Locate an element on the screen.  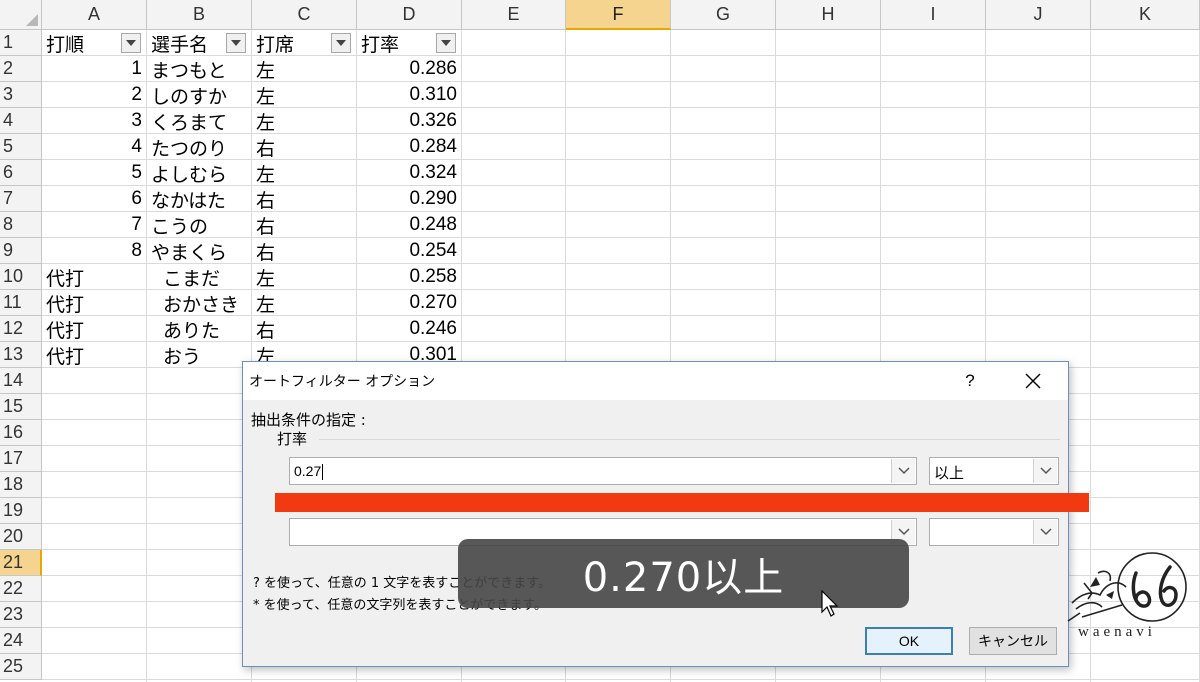
data-cell: 2 is located at coordinates (94, 95).